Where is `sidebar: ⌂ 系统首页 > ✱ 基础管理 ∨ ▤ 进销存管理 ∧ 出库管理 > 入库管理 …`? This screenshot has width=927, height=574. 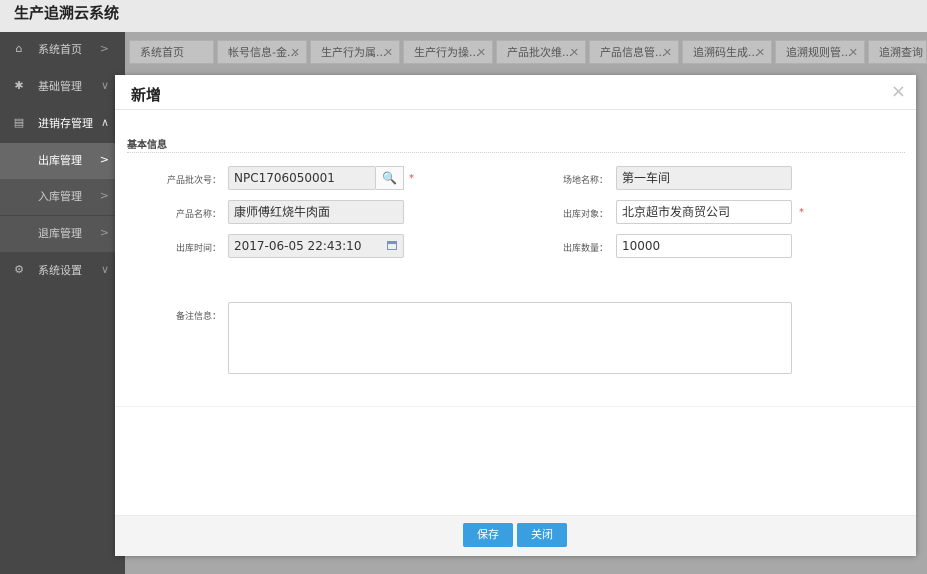
sidebar: ⌂ 系统首页 > ✱ 基础管理 ∨ ▤ 进销存管理 ∧ 出库管理 > 入库管理 … is located at coordinates (62, 303).